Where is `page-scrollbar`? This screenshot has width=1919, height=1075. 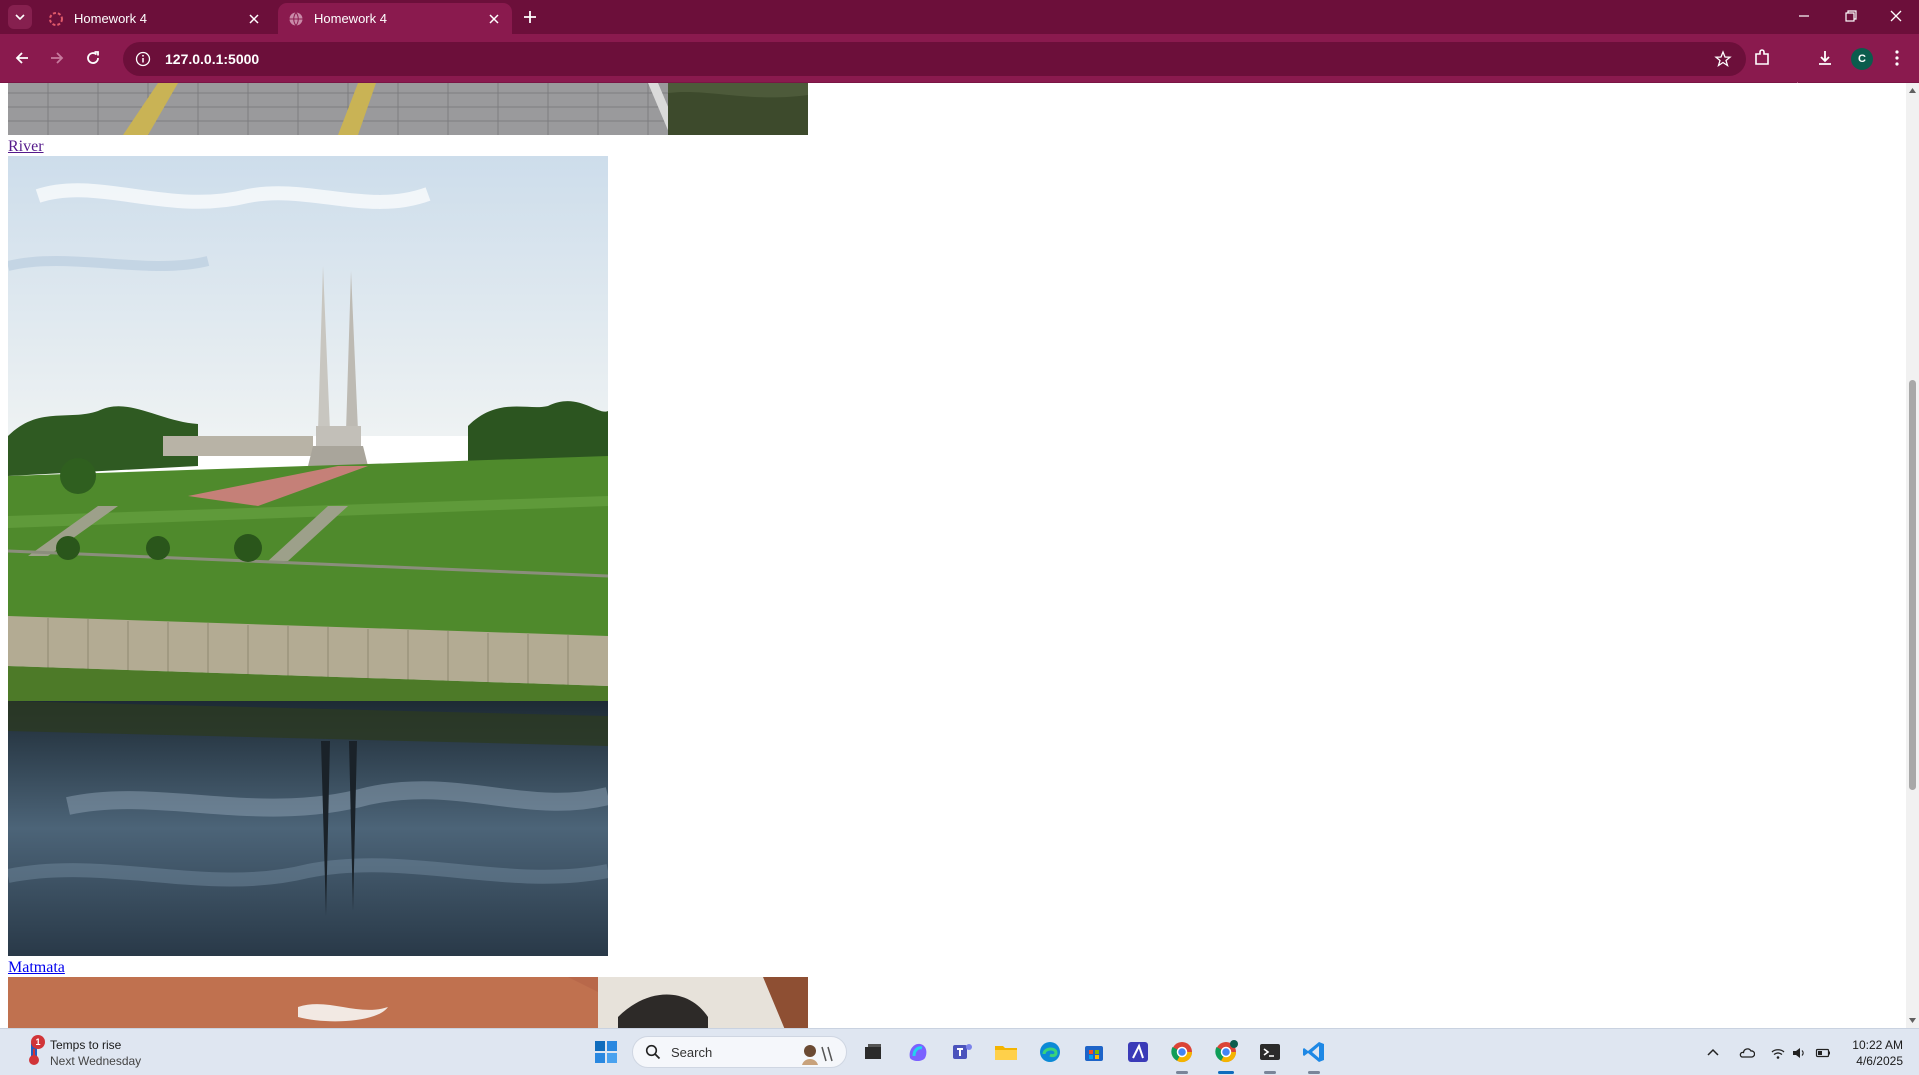 page-scrollbar is located at coordinates (1912, 555).